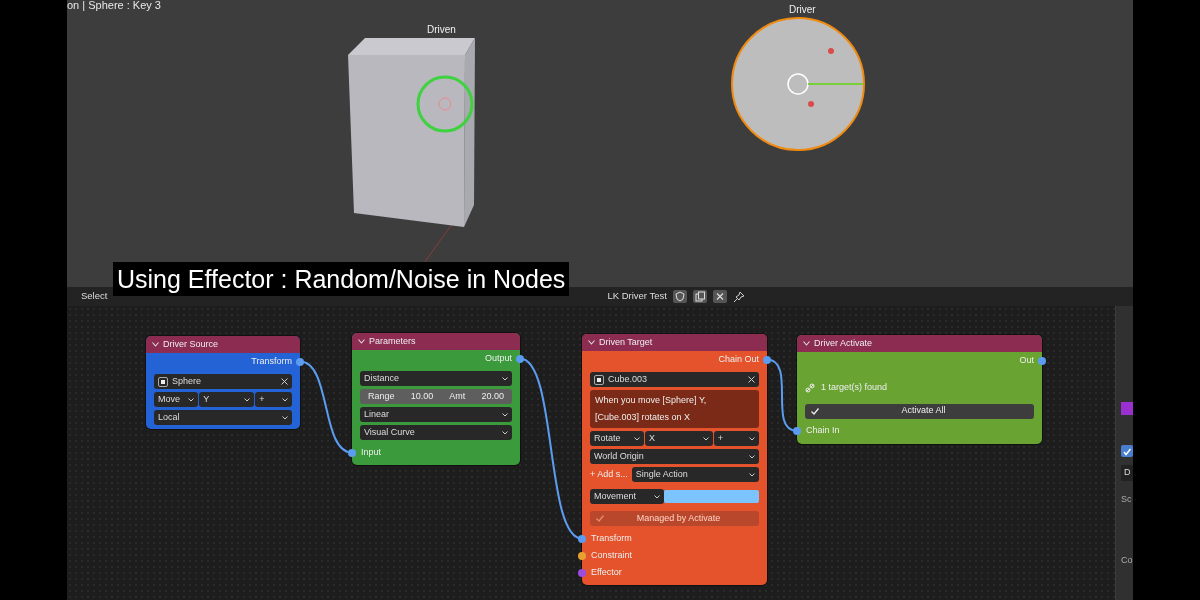  What do you see at coordinates (674, 456) in the screenshot?
I see `dropdown: World Origin` at bounding box center [674, 456].